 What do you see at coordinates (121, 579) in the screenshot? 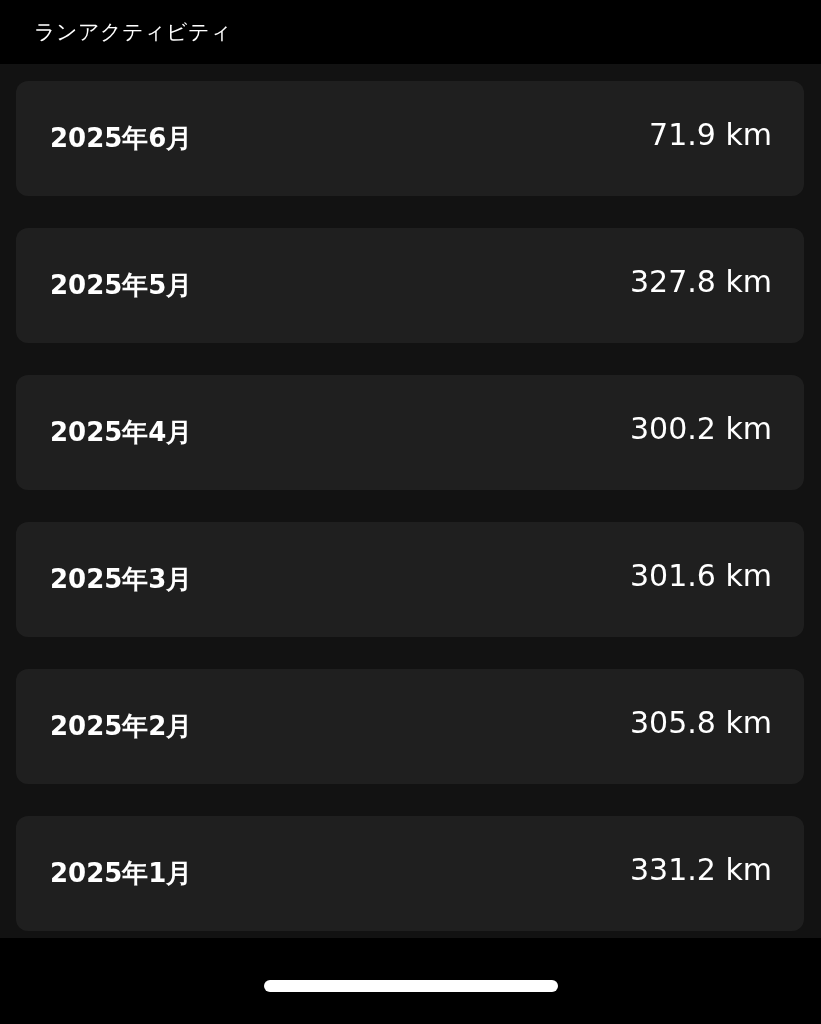
I see `month-label: 2025年3月` at bounding box center [121, 579].